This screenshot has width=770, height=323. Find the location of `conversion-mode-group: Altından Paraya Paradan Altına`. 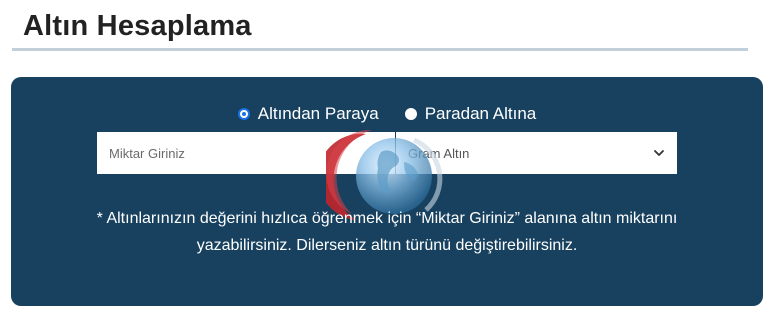

conversion-mode-group: Altından Paraya Paradan Altına is located at coordinates (387, 114).